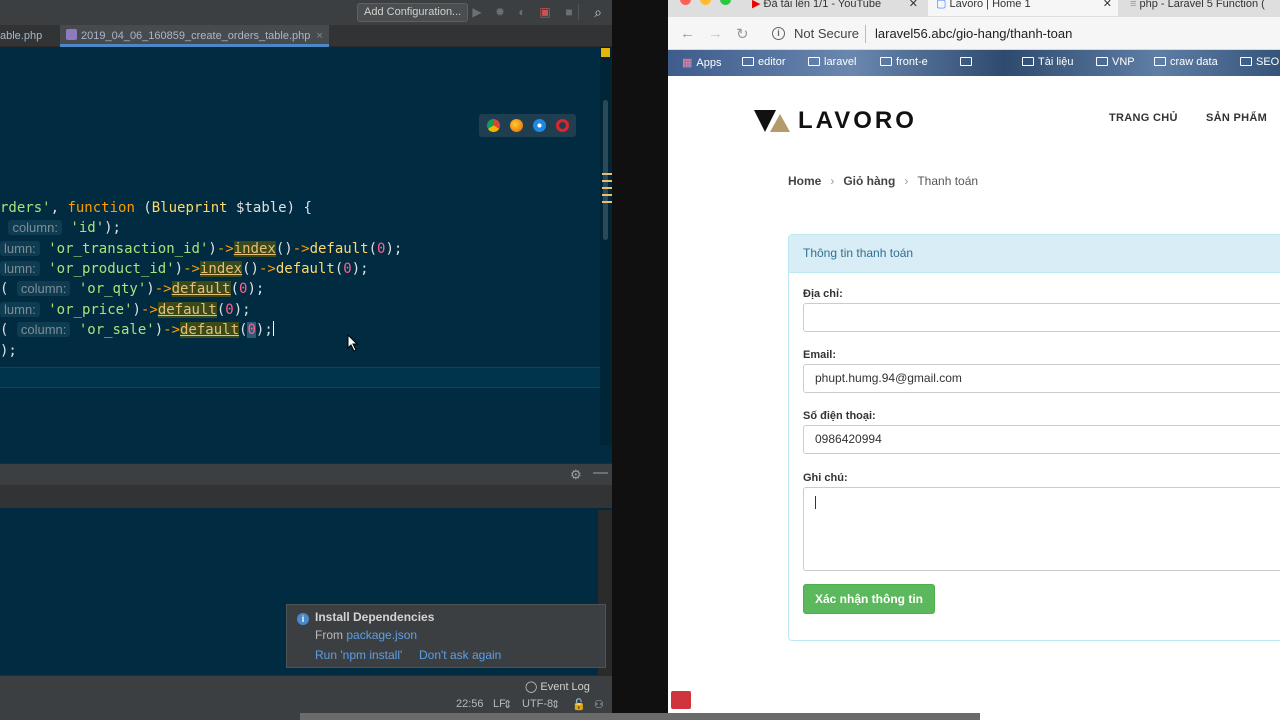 This screenshot has width=1280, height=720. What do you see at coordinates (1133, 5) in the screenshot?
I see `stackoverflow-icon: ≡` at bounding box center [1133, 5].